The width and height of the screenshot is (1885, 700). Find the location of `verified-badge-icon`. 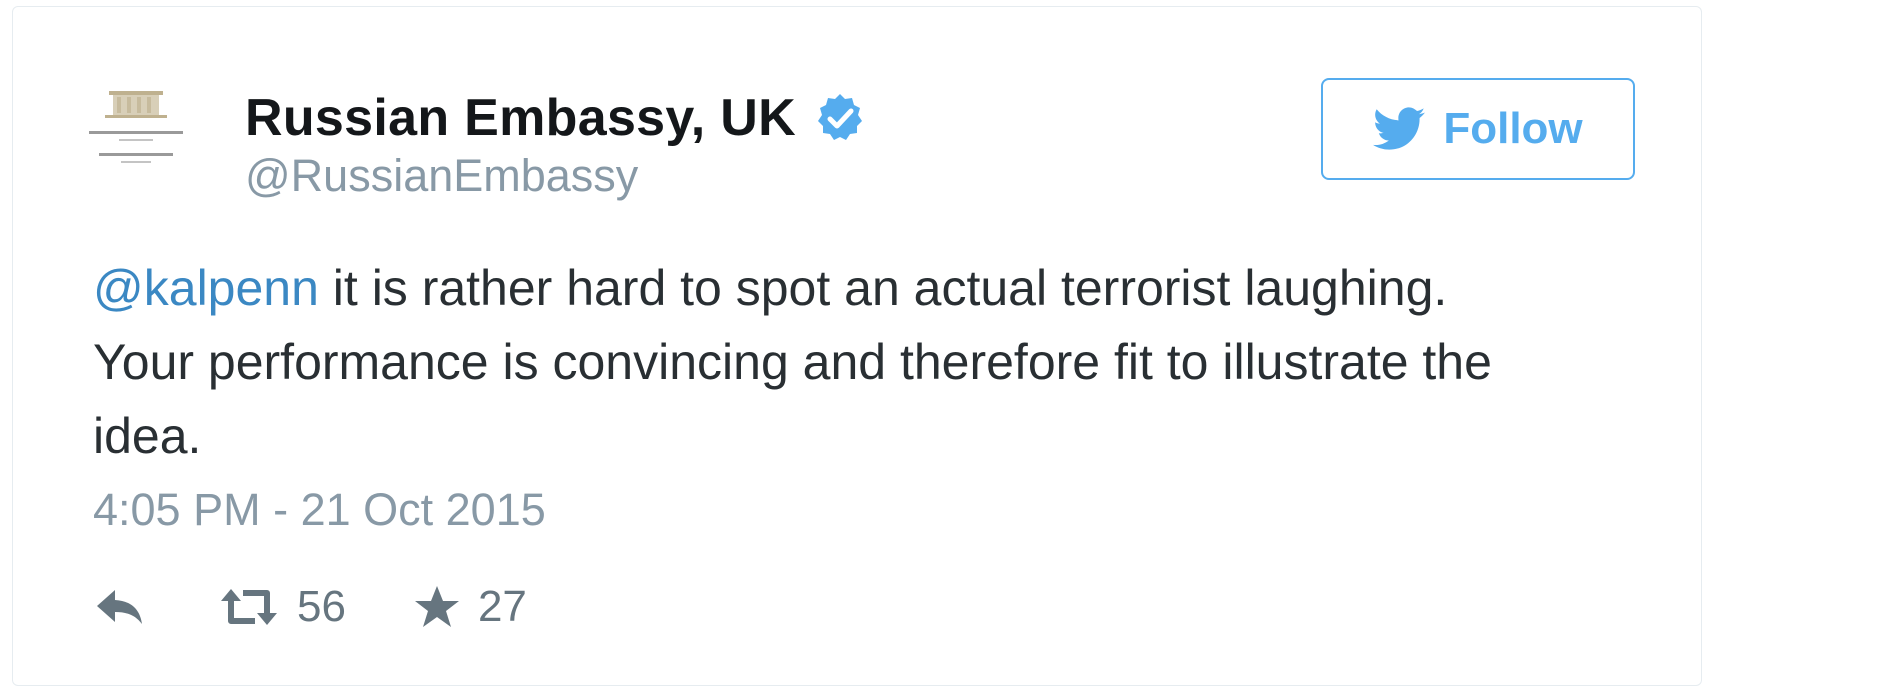

verified-badge-icon is located at coordinates (840, 118).